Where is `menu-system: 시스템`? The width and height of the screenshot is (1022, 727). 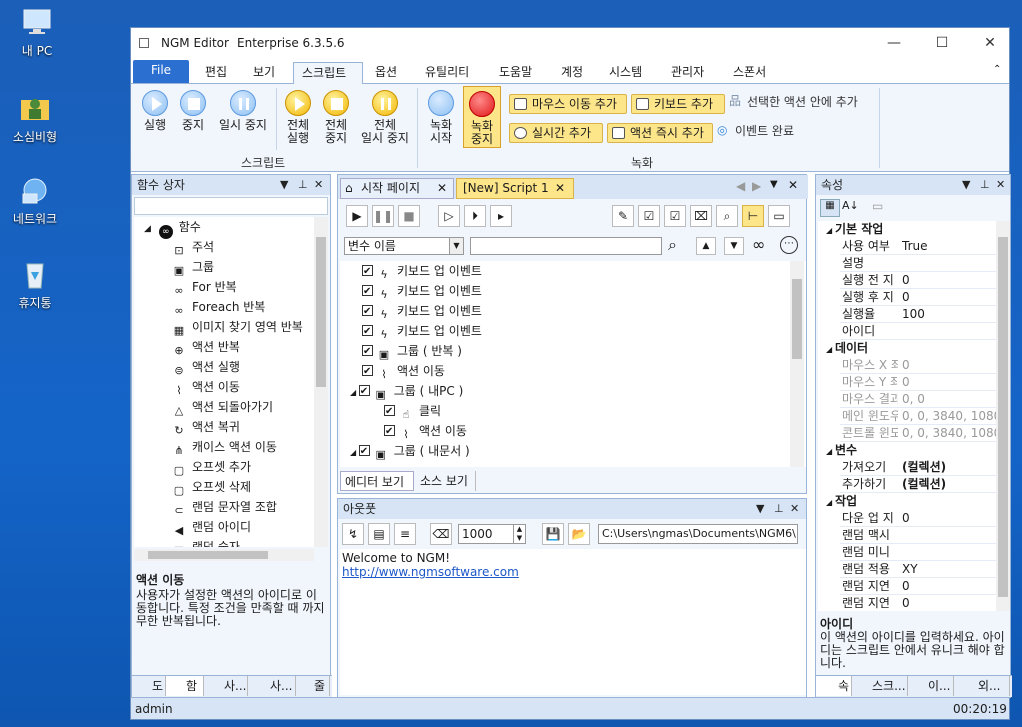 menu-system: 시스템 is located at coordinates (625, 73).